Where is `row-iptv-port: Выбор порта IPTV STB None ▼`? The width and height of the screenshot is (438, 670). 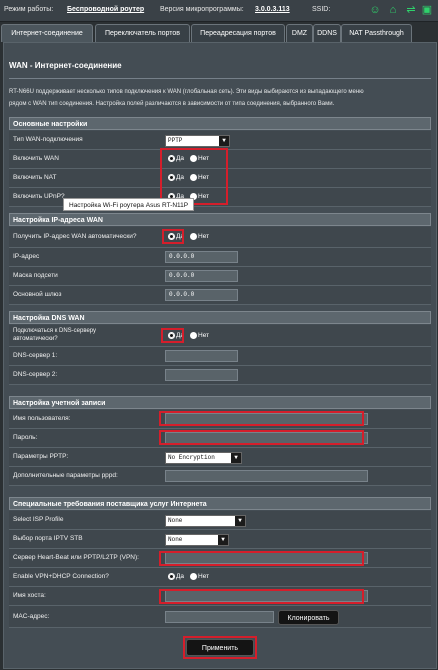
row-iptv-port: Выбор порта IPTV STB None ▼ is located at coordinates (220, 539).